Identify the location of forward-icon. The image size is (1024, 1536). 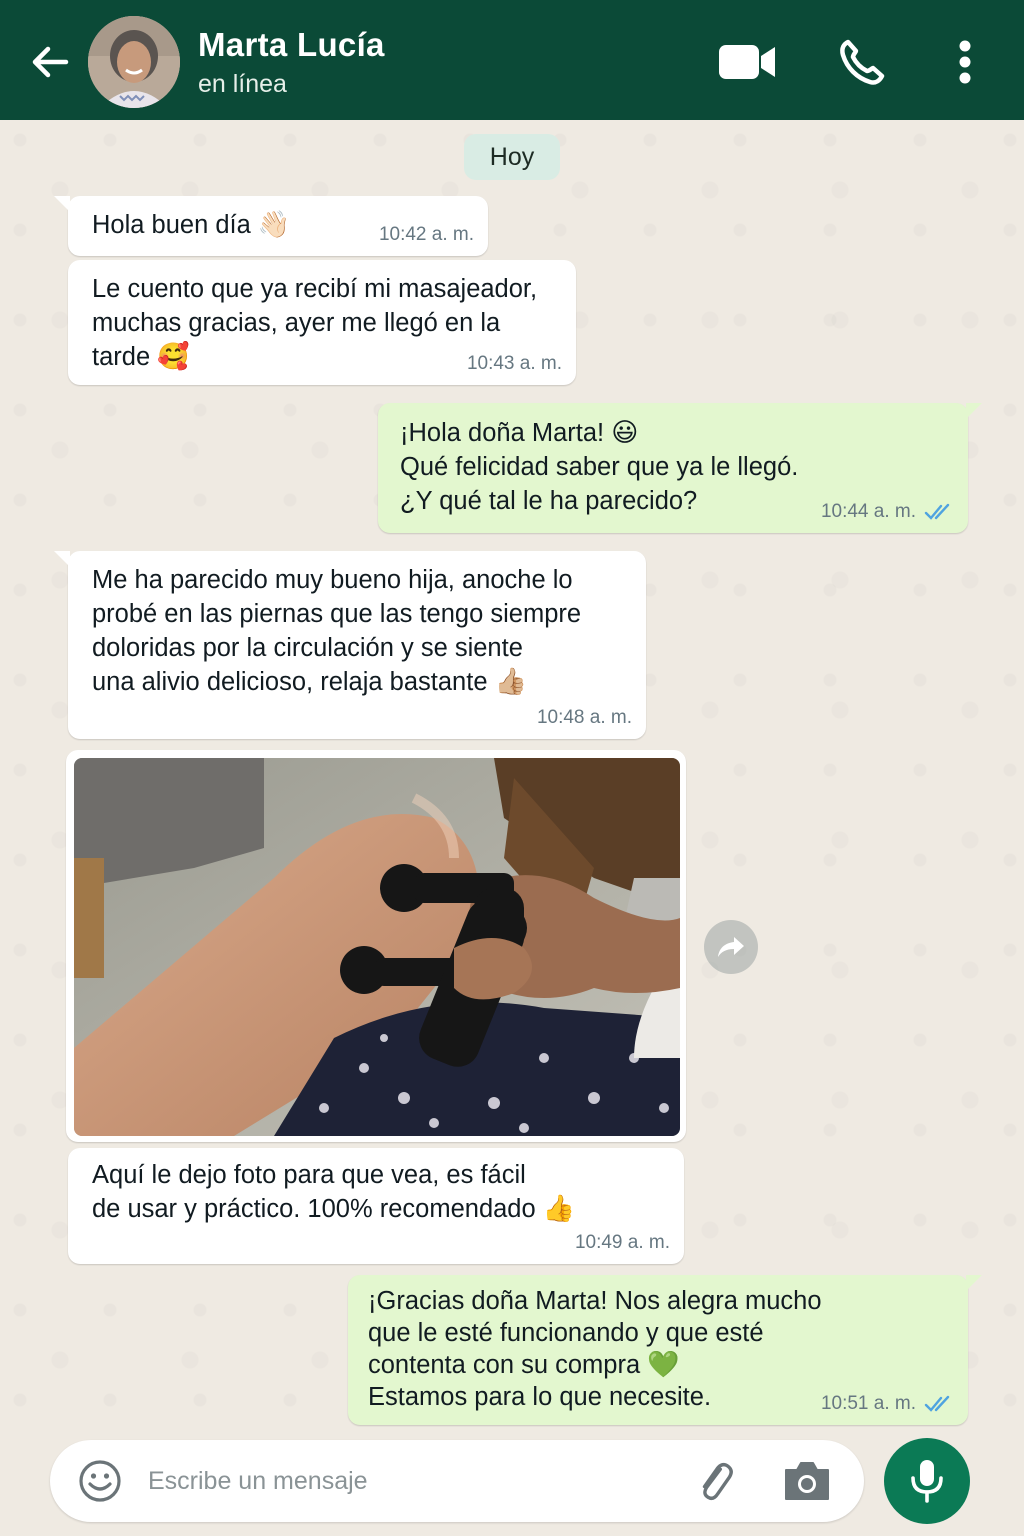
(731, 947).